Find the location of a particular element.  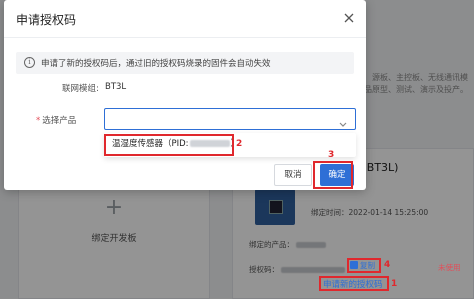

dialog-title: 申请授权码 is located at coordinates (46, 20).